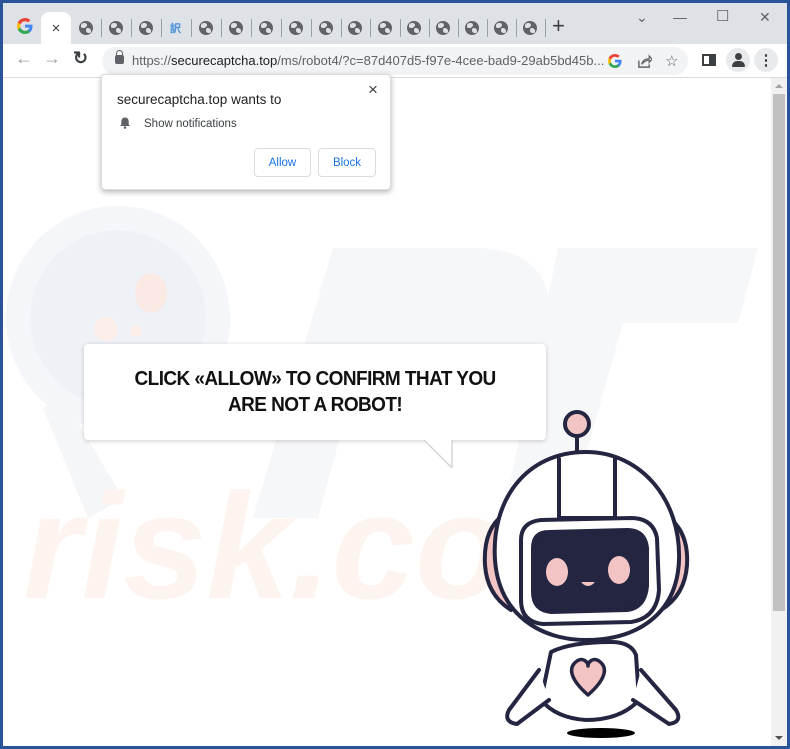  What do you see at coordinates (619, 570) in the screenshot?
I see `robot-right-eye` at bounding box center [619, 570].